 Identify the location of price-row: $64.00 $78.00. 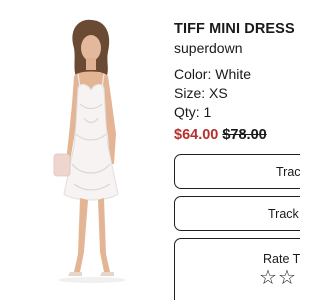
(237, 135).